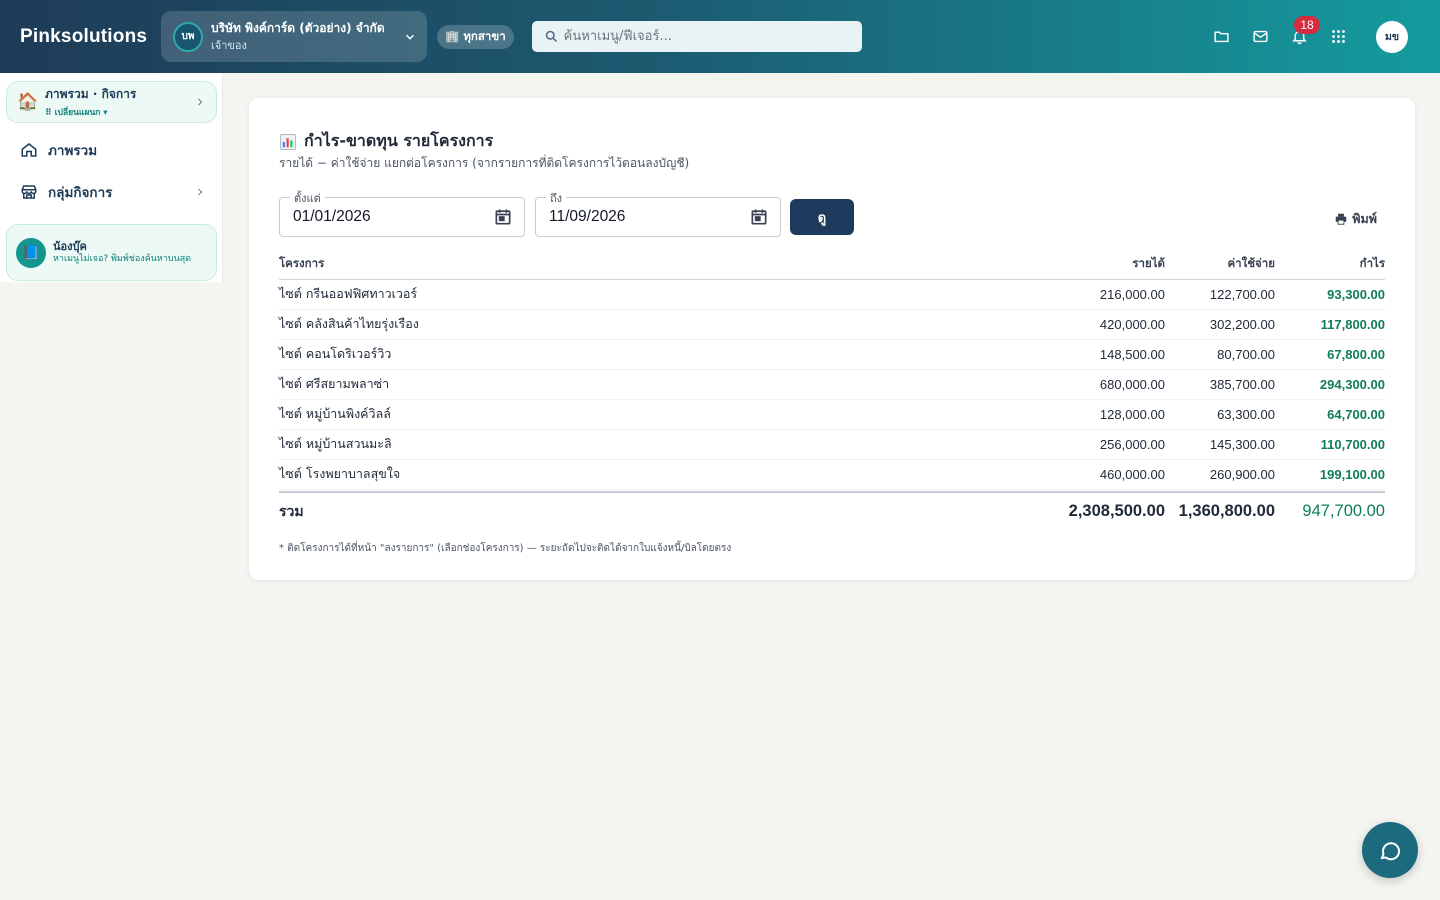 This screenshot has height=900, width=1440. I want to click on table-header-row: โครงการ รายได้ ค่าใช้จ่าย กำไร, so click(832, 265).